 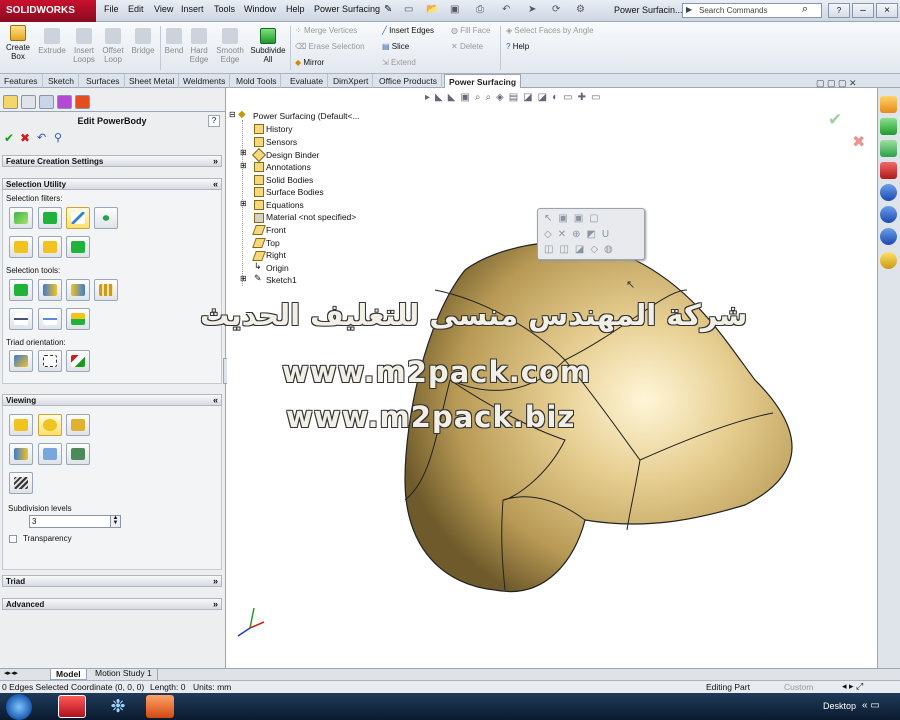 What do you see at coordinates (50, 319) in the screenshot?
I see `invert-selection-button` at bounding box center [50, 319].